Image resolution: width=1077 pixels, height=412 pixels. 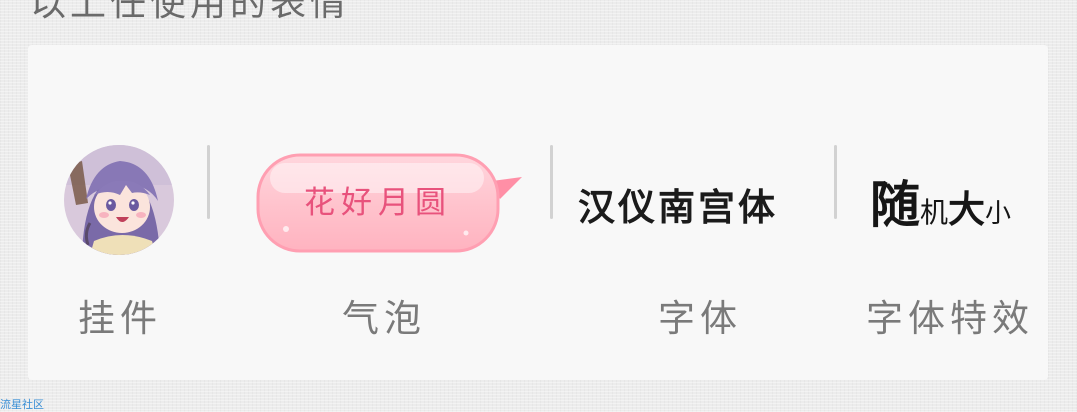 What do you see at coordinates (119, 200) in the screenshot?
I see `avatar-pendant-icon` at bounding box center [119, 200].